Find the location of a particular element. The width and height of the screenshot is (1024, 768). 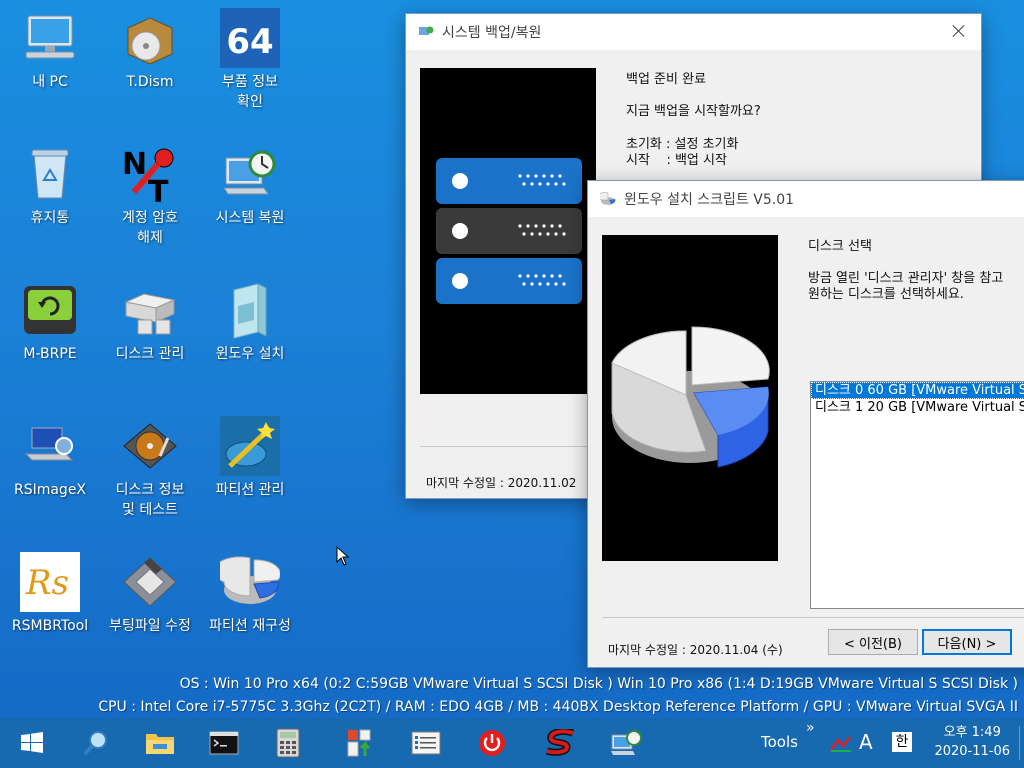

window-title: 시스템 백업/복원 is located at coordinates (492, 33).